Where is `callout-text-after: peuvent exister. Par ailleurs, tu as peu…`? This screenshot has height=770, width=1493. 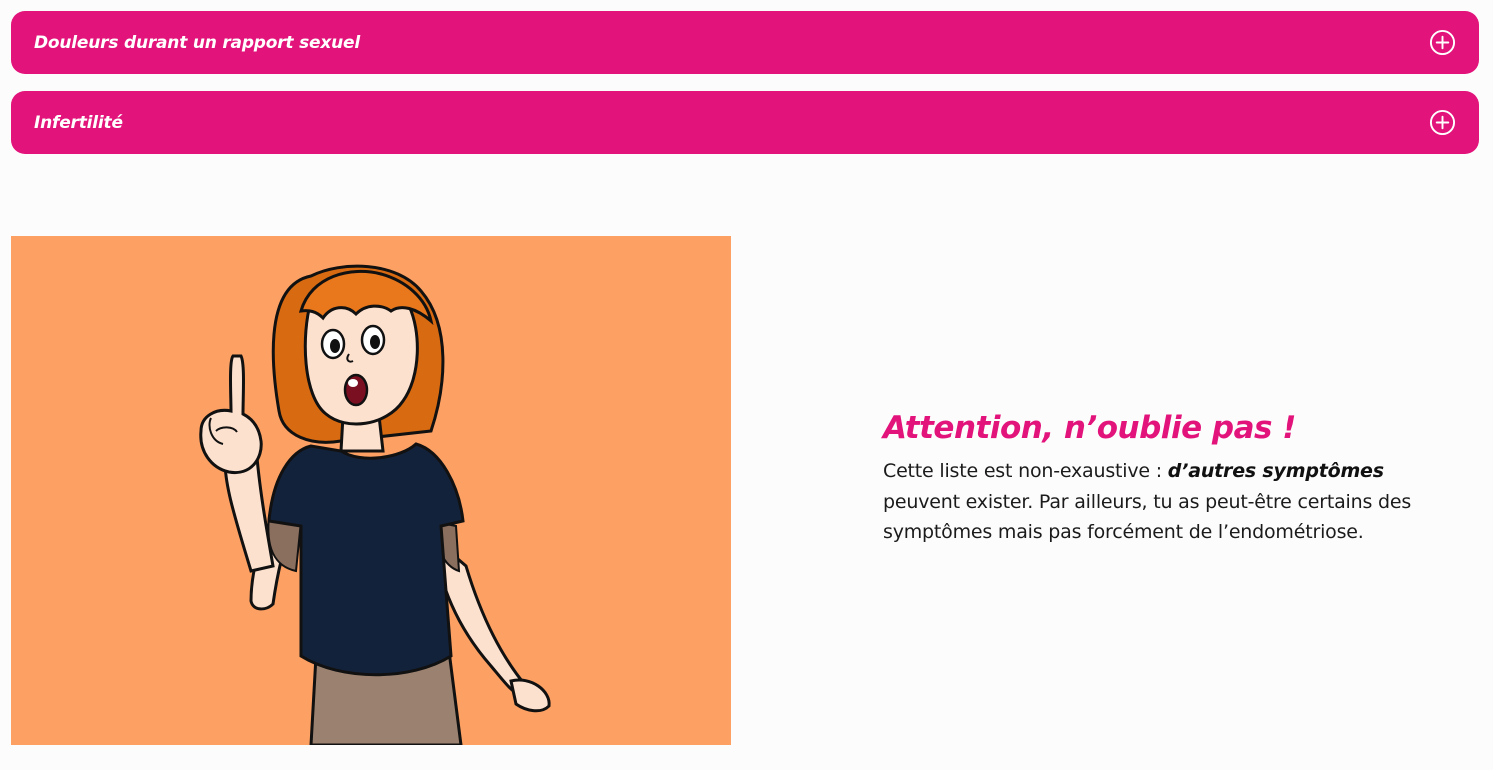 callout-text-after: peuvent exister. Par ailleurs, tu as peu… is located at coordinates (1147, 517).